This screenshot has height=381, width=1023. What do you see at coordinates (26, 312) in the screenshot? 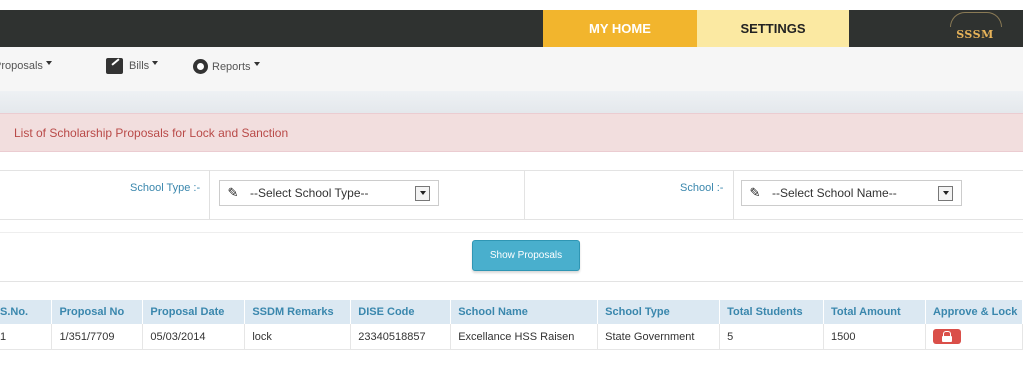
I see `header-sno: S.No.` at bounding box center [26, 312].